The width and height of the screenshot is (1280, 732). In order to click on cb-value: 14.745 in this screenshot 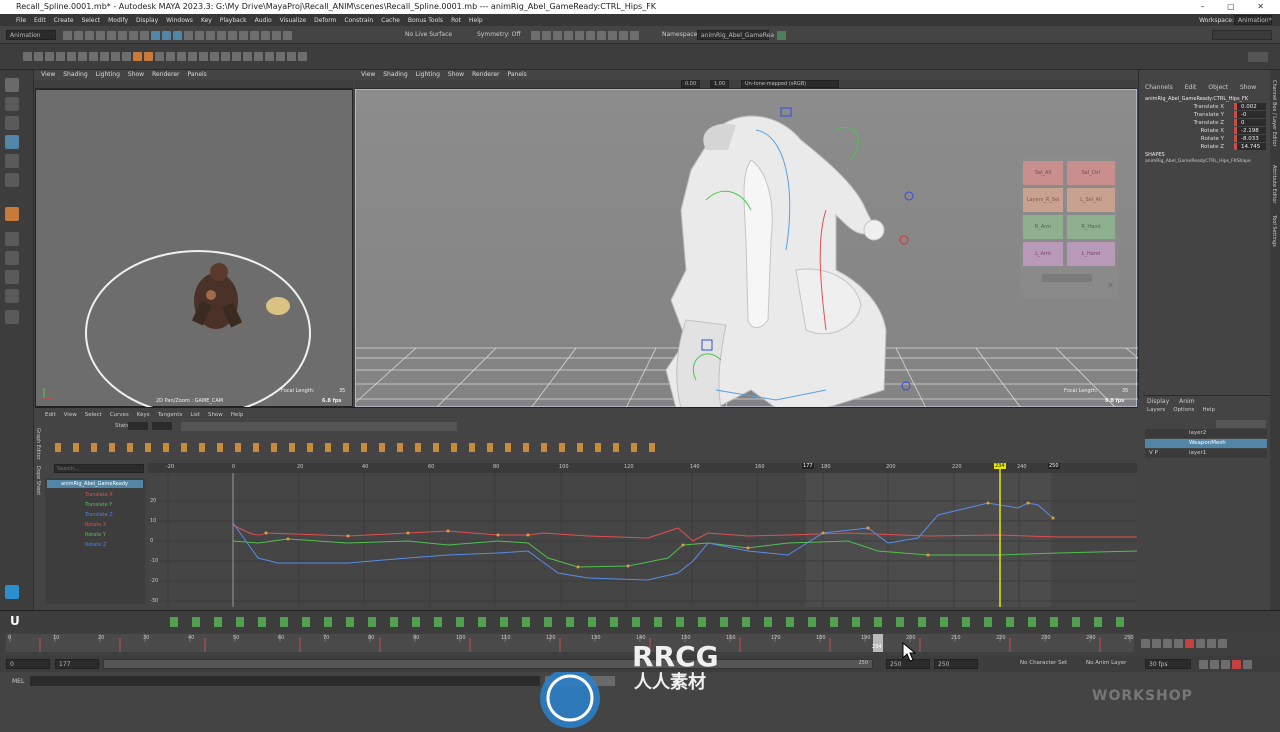, I will do `click(1250, 146)`.